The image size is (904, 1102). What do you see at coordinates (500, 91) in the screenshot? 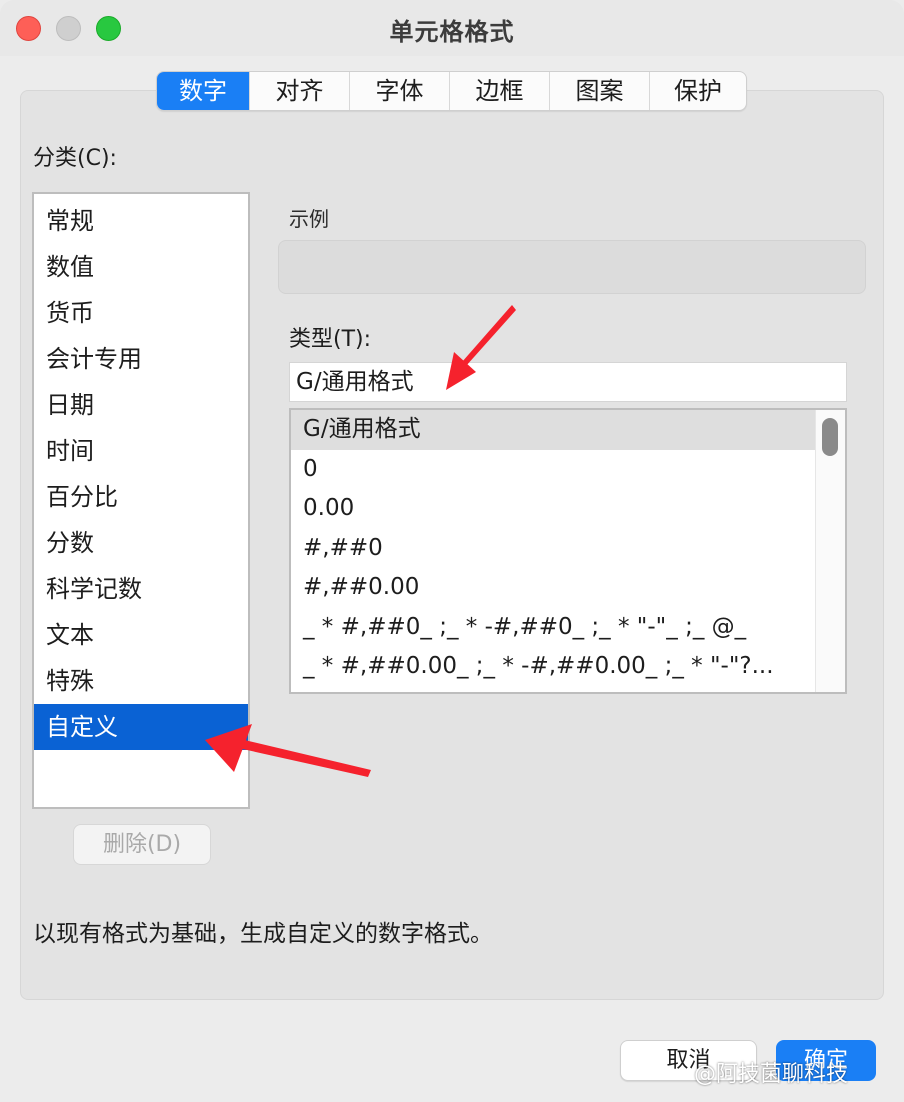
I see `tab-border: 边框` at bounding box center [500, 91].